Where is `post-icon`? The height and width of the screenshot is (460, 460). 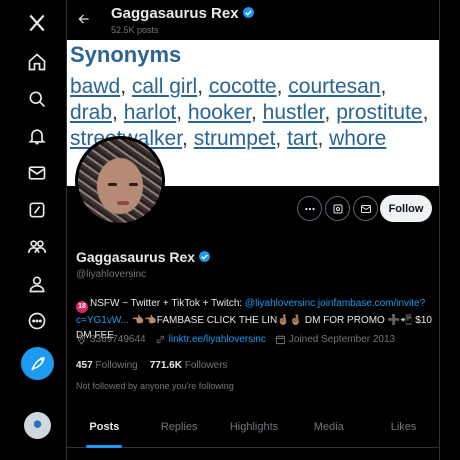
post-icon is located at coordinates (37, 363).